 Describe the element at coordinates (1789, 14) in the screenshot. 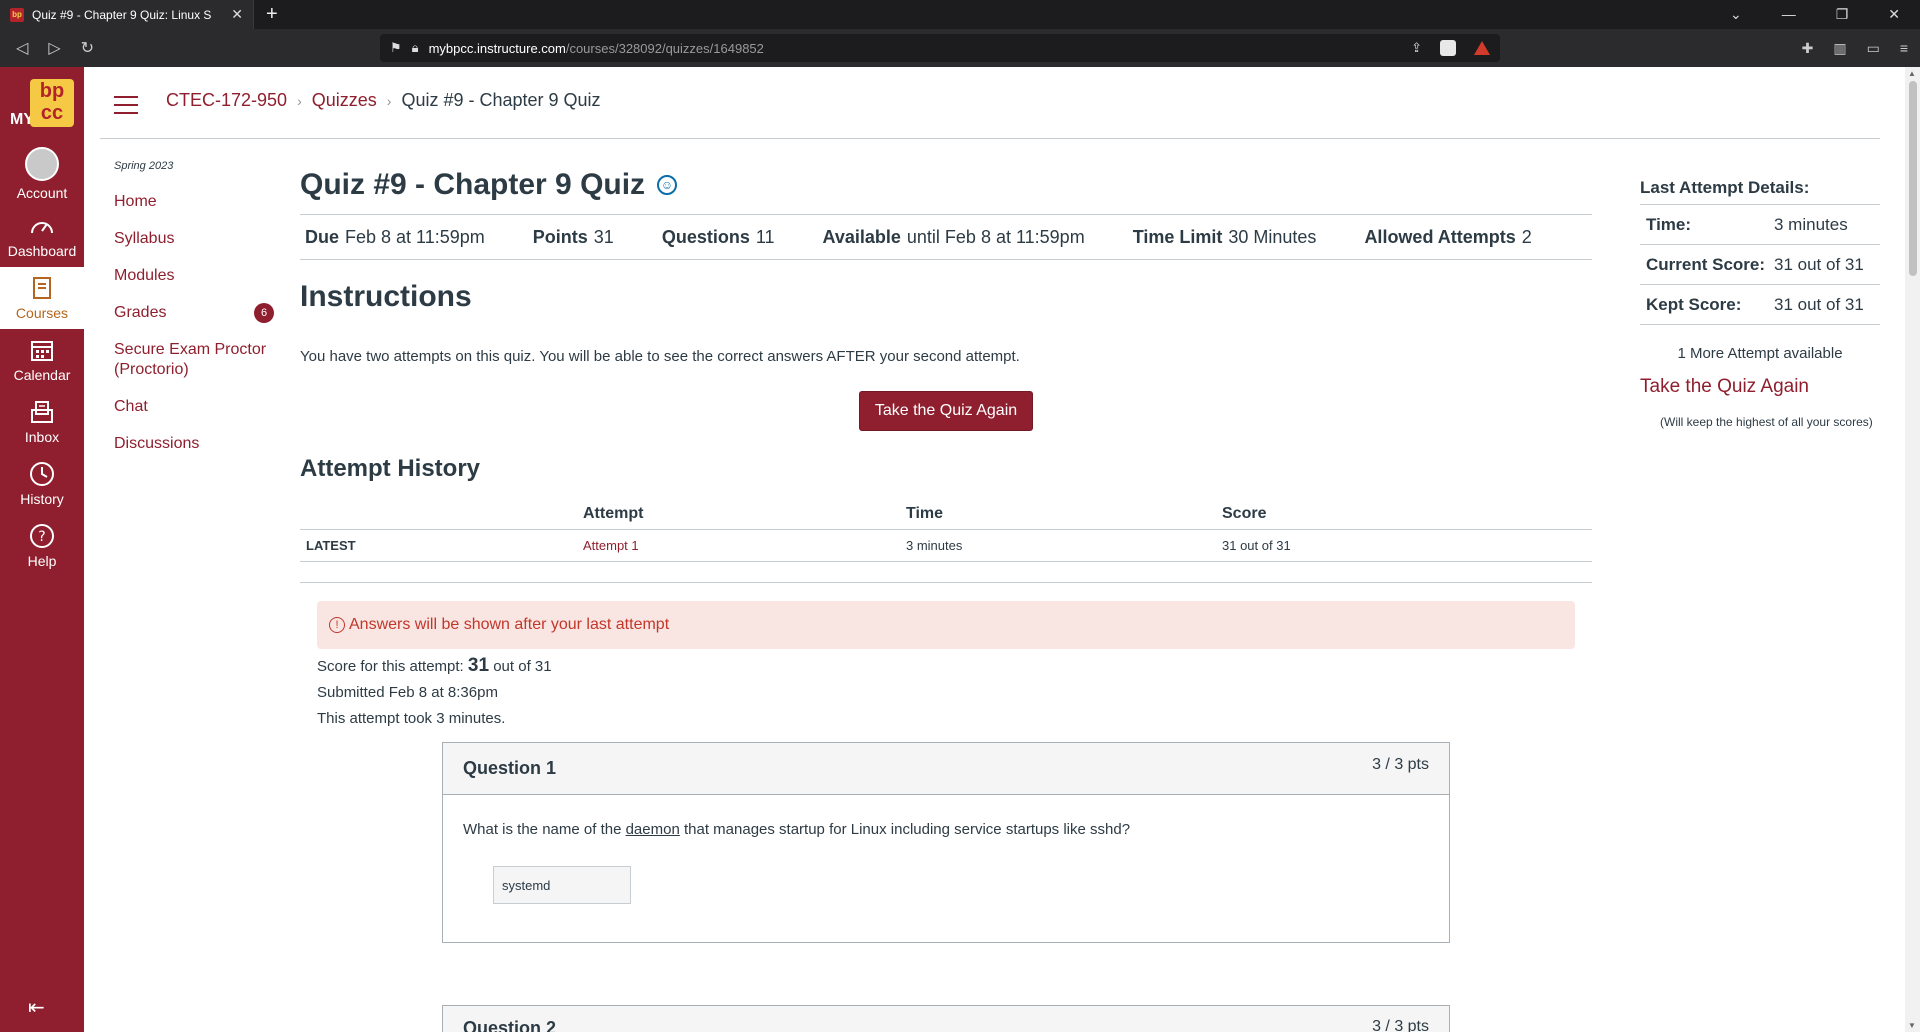

I see `minimize-icon: —` at that location.